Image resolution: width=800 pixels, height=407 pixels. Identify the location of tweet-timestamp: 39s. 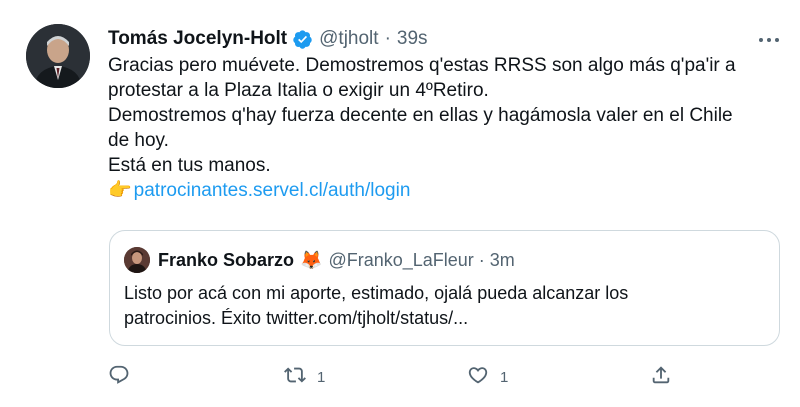
(412, 39).